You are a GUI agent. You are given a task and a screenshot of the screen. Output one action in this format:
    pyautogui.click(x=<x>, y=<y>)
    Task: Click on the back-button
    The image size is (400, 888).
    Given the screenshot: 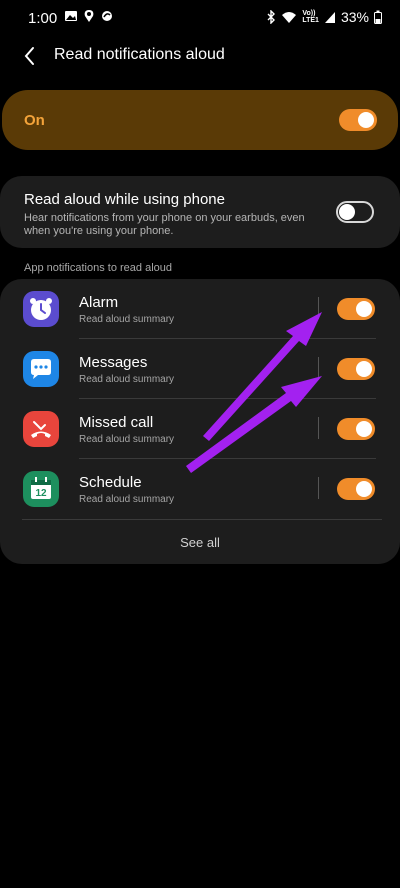 What is the action you would take?
    pyautogui.click(x=30, y=56)
    